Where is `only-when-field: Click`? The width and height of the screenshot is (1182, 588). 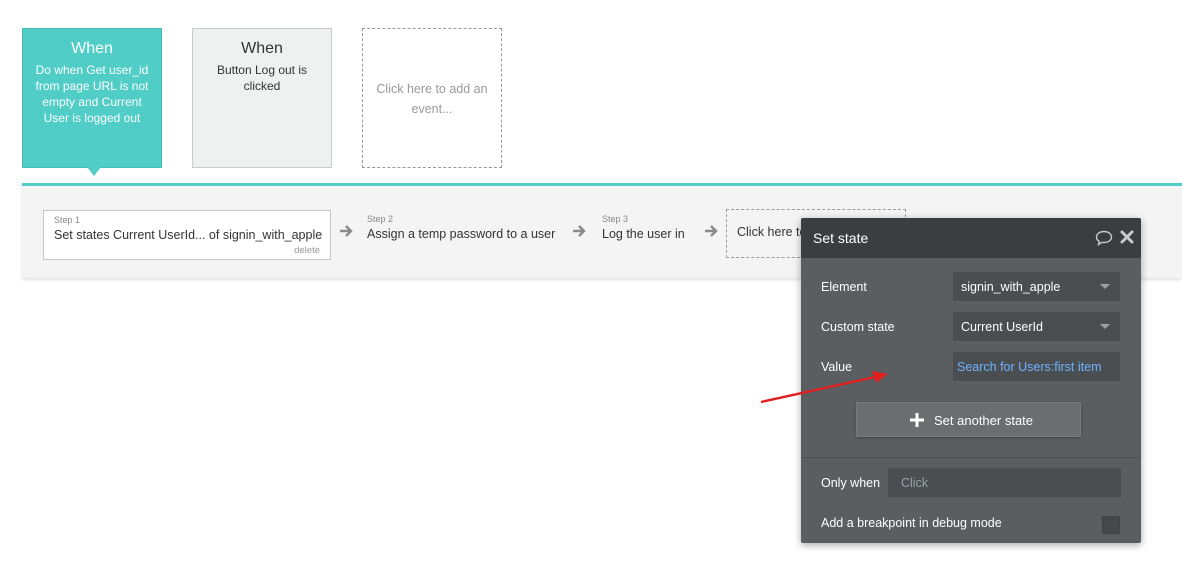
only-when-field: Click is located at coordinates (1004, 482).